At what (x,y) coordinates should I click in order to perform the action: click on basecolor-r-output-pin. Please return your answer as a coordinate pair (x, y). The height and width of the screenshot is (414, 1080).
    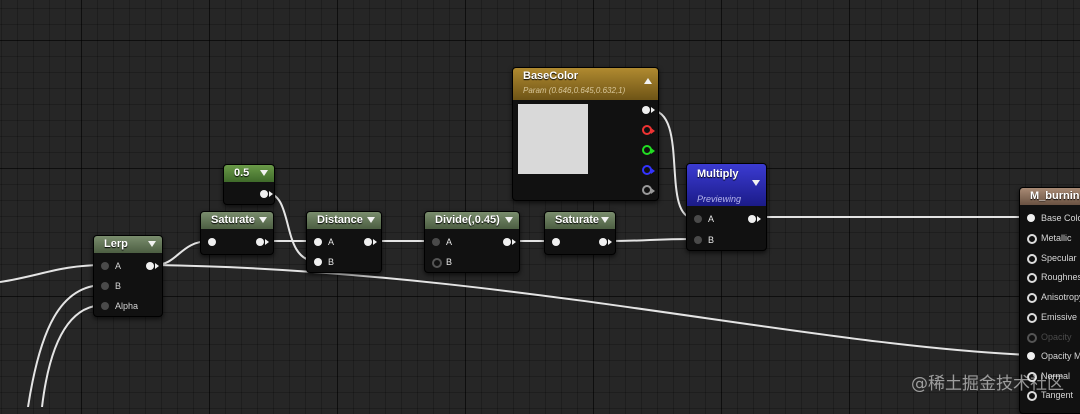
    Looking at the image, I should click on (648, 130).